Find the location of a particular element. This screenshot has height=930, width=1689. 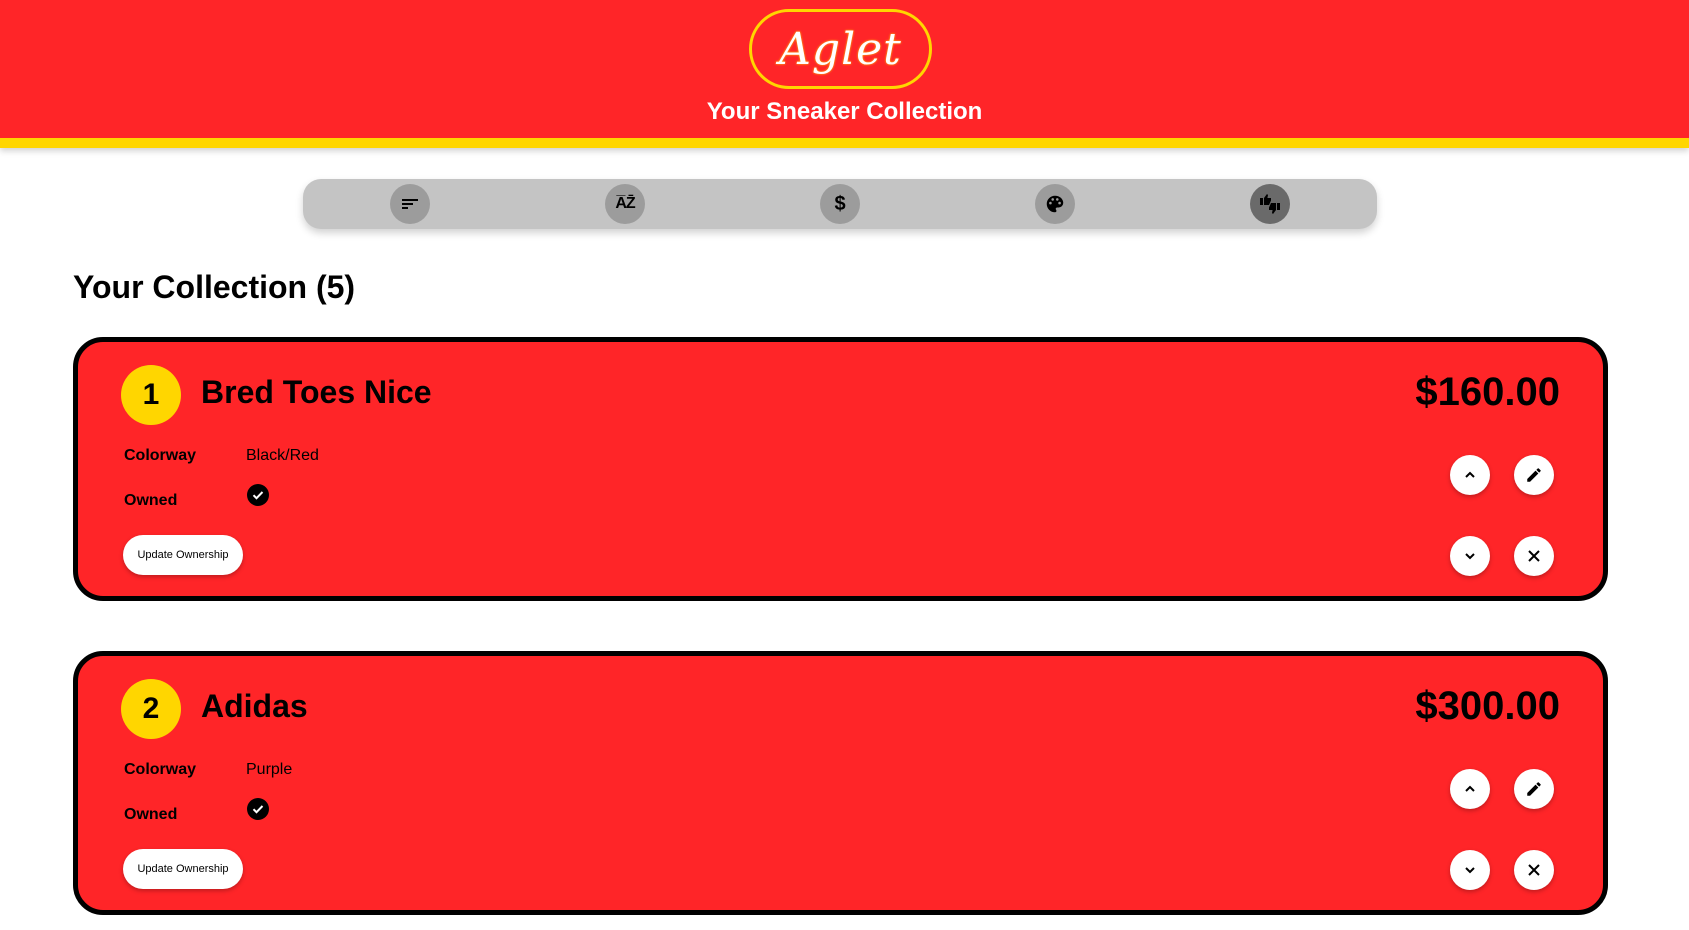

sneaker-name: Bred Toes Nice is located at coordinates (316, 392).